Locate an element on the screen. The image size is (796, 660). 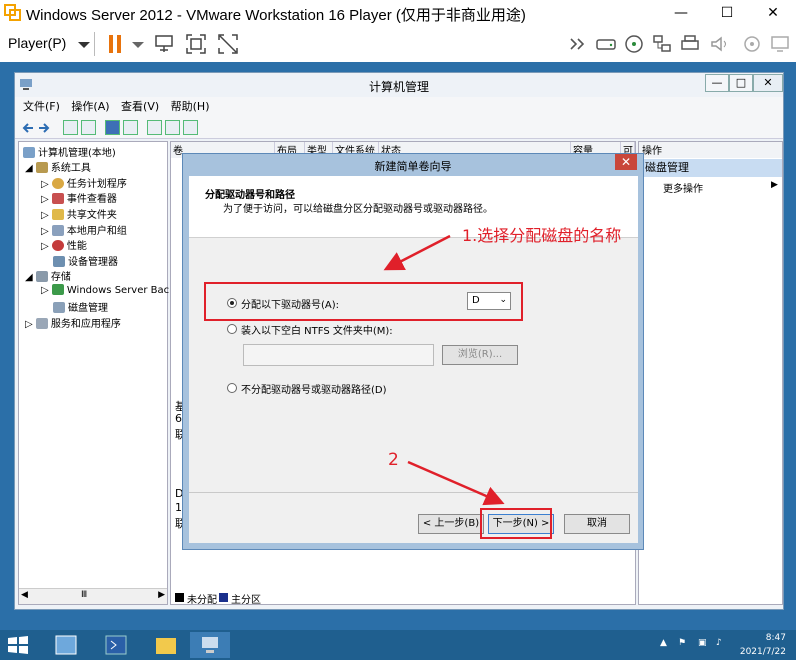
clock-time: 8:47 is located at coordinates (761, 638).